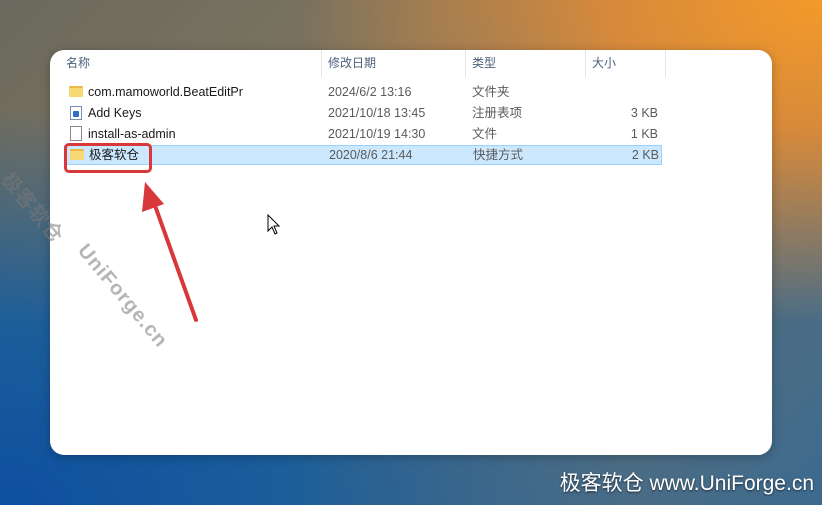  I want to click on annotation-arrow-icon, so click(170, 252).